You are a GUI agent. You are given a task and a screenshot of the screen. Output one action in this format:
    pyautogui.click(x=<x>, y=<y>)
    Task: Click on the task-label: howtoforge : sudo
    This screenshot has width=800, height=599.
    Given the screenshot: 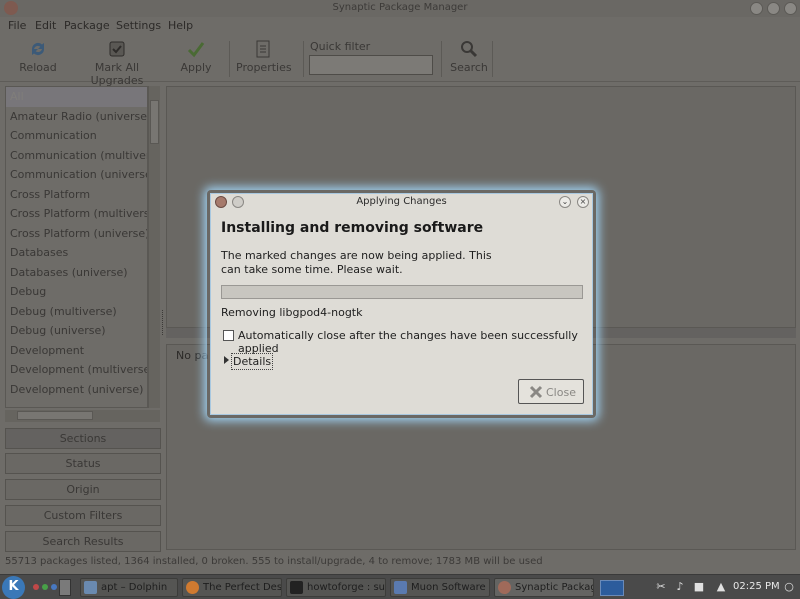 What is the action you would take?
    pyautogui.click(x=346, y=587)
    